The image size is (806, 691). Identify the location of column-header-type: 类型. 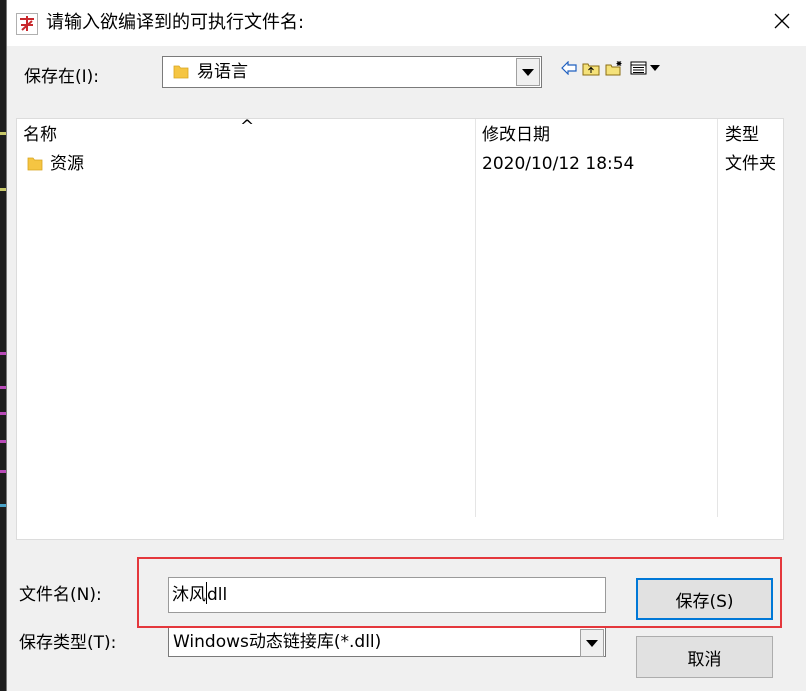
(742, 135).